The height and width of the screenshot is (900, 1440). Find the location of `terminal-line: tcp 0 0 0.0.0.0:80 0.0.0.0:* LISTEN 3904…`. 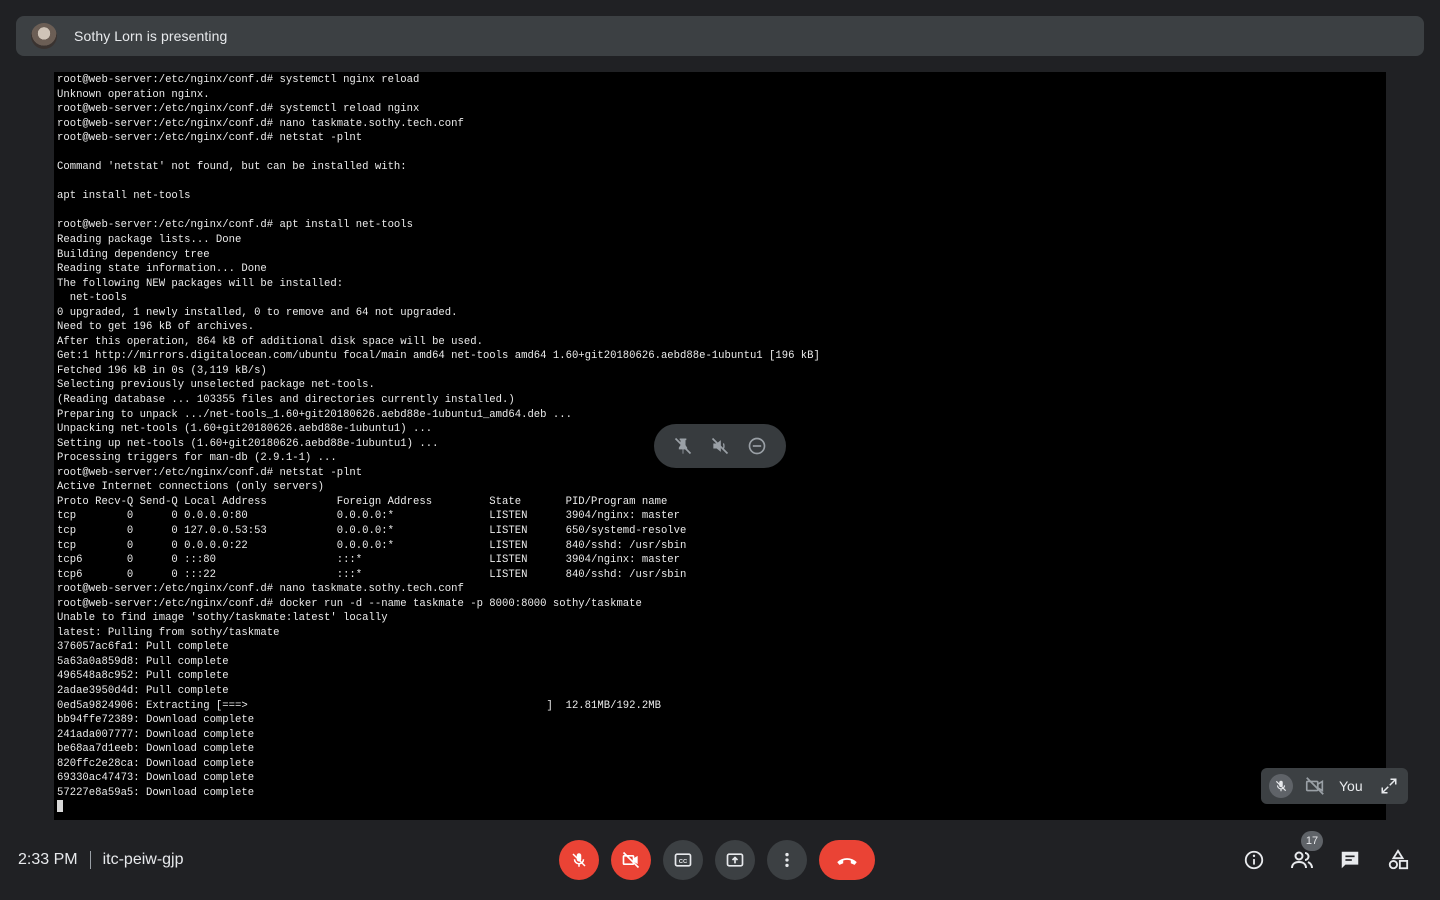

terminal-line: tcp 0 0 0.0.0.0:80 0.0.0.0:* LISTEN 3904… is located at coordinates (369, 516).